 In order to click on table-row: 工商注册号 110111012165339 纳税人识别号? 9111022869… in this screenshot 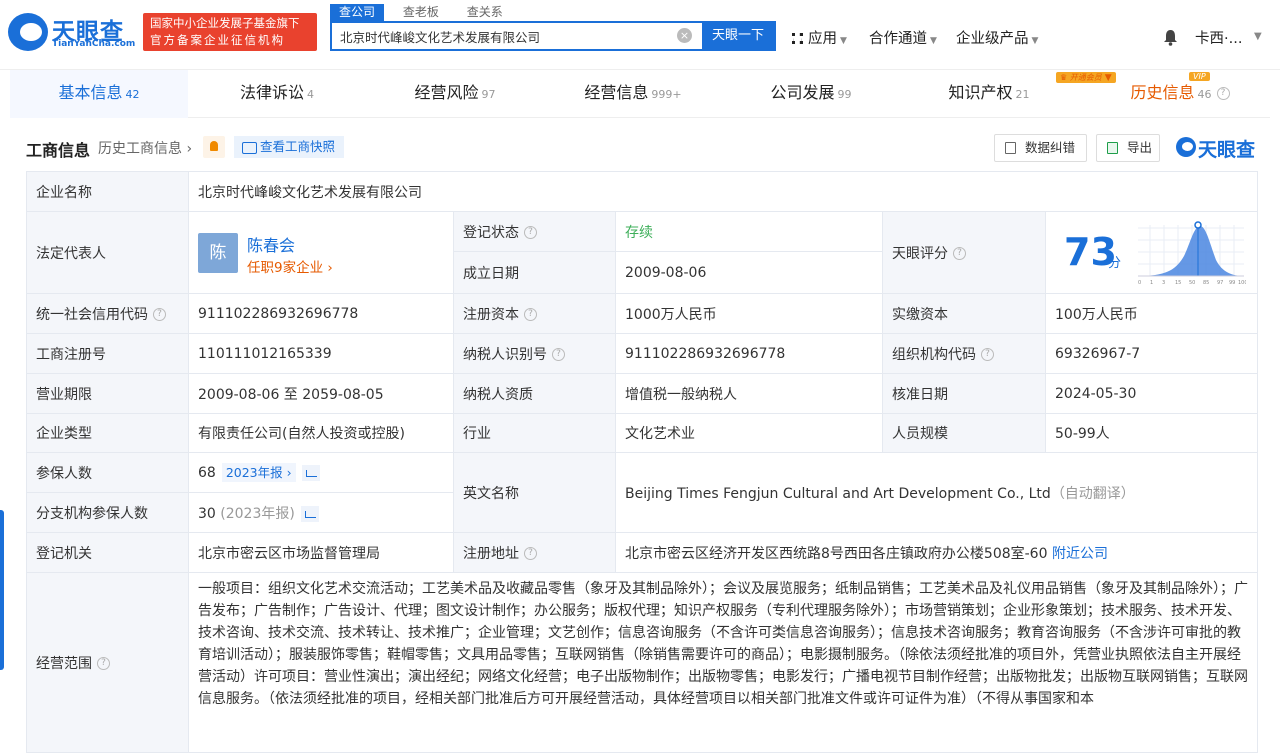, I will do `click(642, 353)`.